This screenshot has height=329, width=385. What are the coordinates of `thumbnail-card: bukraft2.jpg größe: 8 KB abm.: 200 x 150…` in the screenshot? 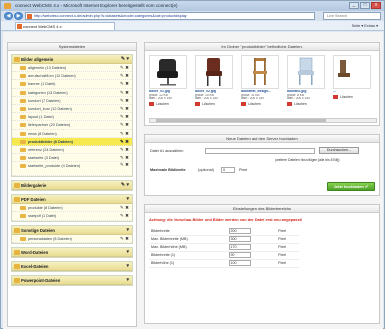 It's located at (306, 81).